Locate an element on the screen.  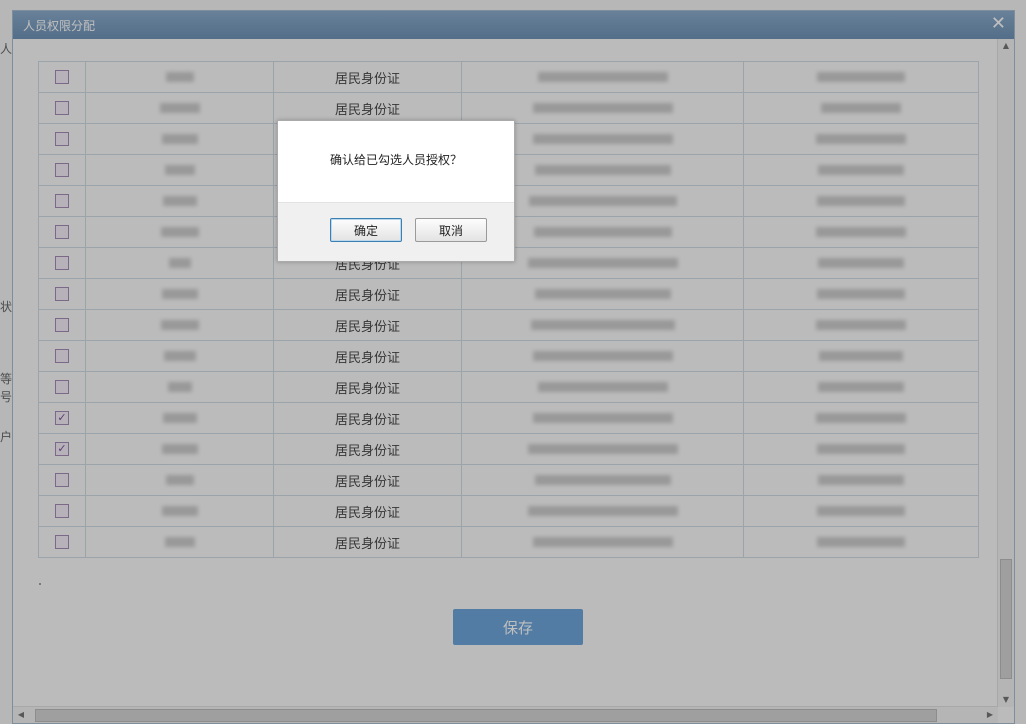
confirm-cancel-button: 取消 is located at coordinates (451, 230).